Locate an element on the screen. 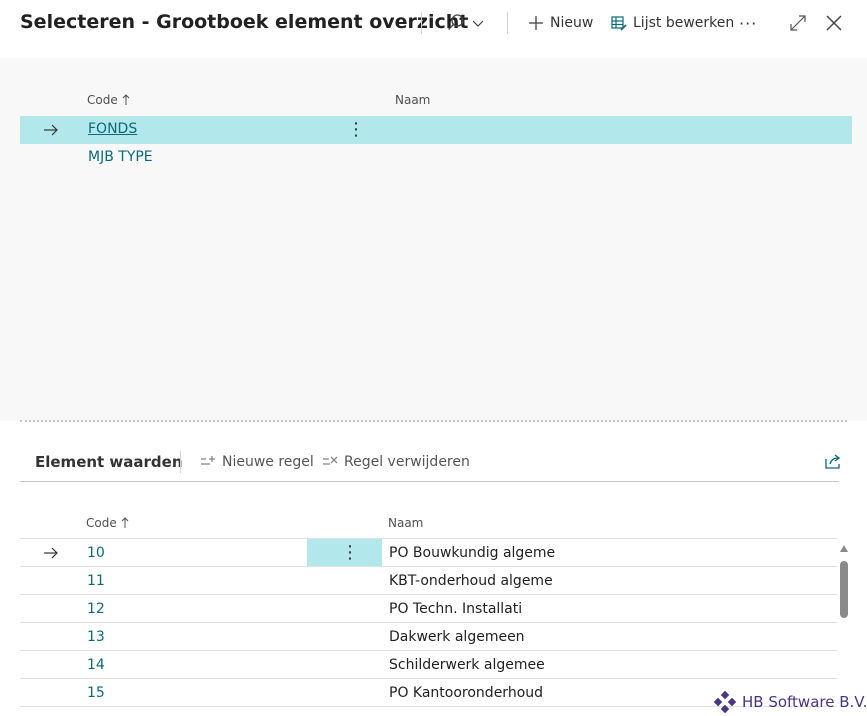  brand-watermark: HB Software B.V. is located at coordinates (789, 702).